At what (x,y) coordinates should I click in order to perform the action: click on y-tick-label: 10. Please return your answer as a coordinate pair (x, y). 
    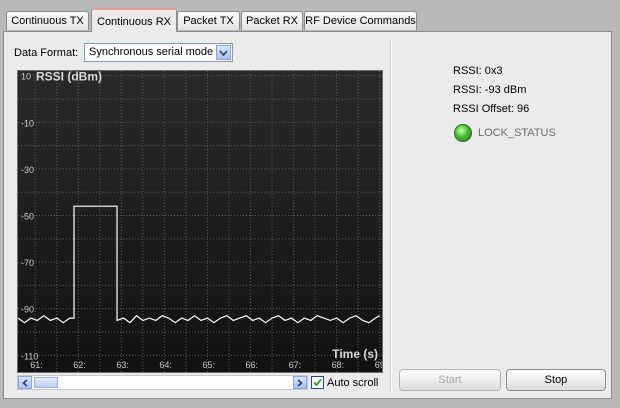
    Looking at the image, I should click on (26, 77).